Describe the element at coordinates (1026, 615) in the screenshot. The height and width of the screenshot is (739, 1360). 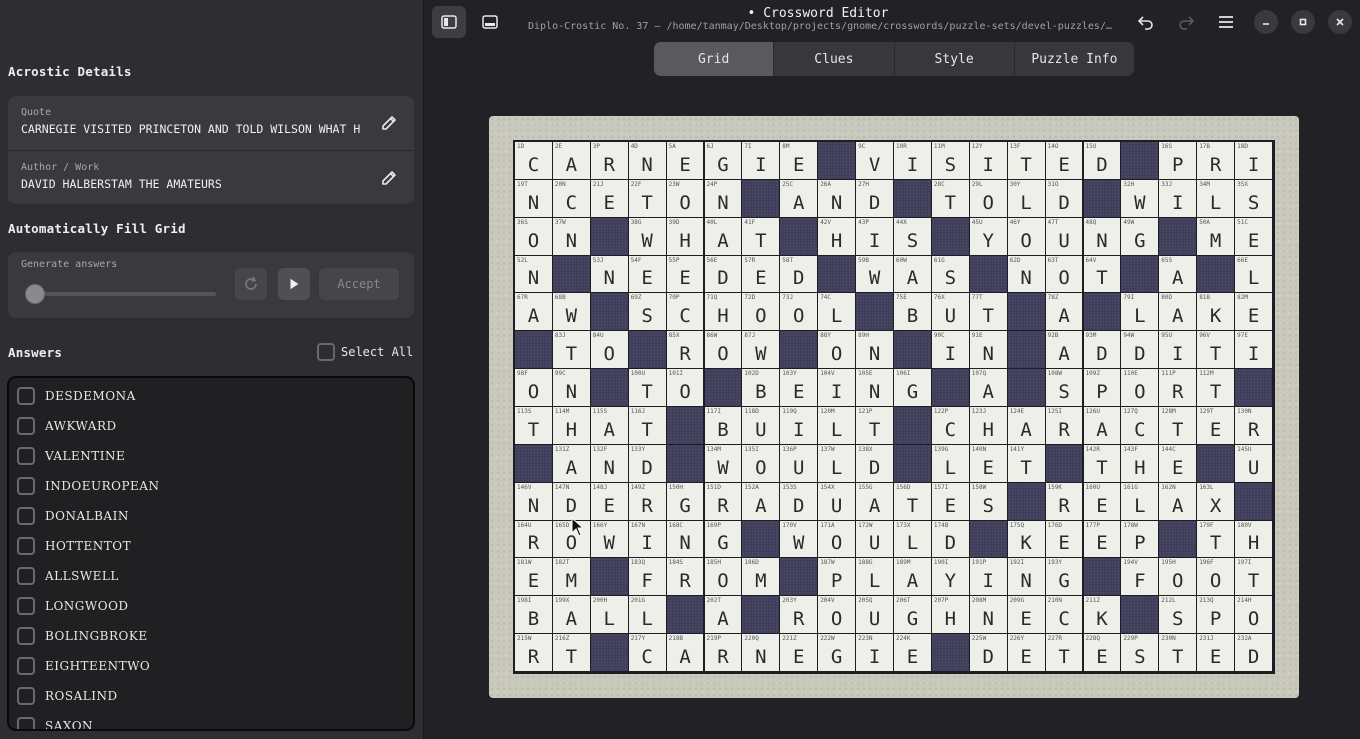
I see `grid-cell: 209G E` at that location.